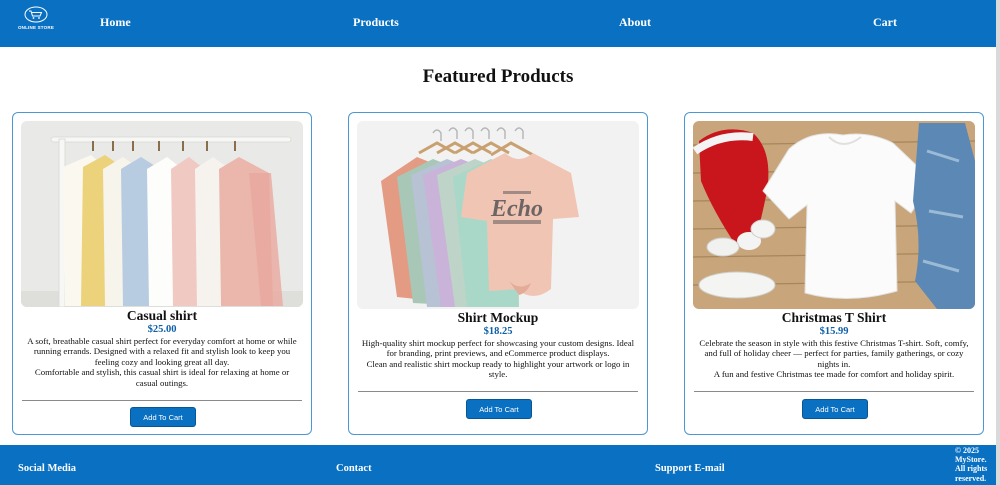 The width and height of the screenshot is (1000, 485). What do you see at coordinates (635, 22) in the screenshot?
I see `nav-about-link: About` at bounding box center [635, 22].